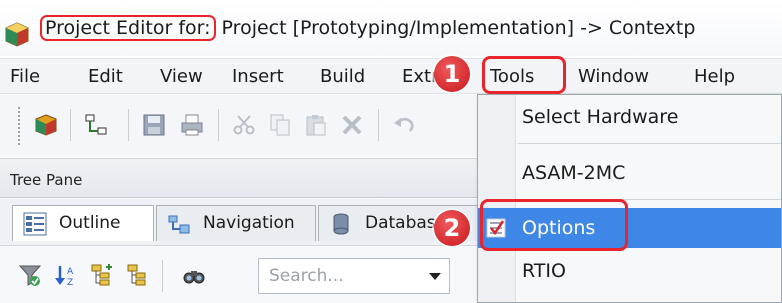 The width and height of the screenshot is (782, 303). I want to click on save-icon, so click(154, 125).